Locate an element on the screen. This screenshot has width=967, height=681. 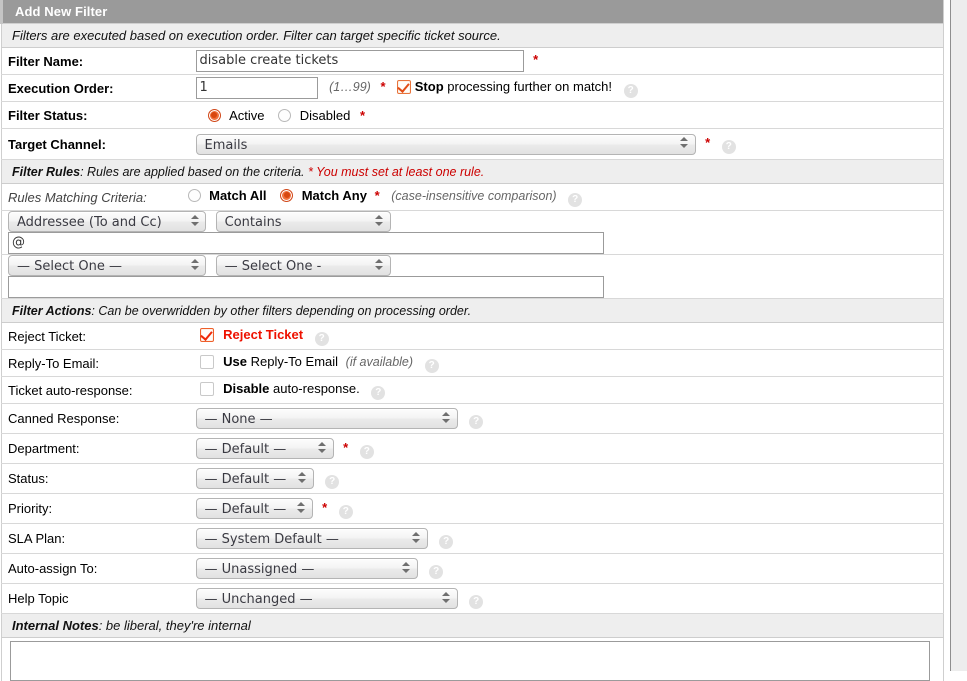
canned-response-field-cell: — None — ? is located at coordinates (567, 419).